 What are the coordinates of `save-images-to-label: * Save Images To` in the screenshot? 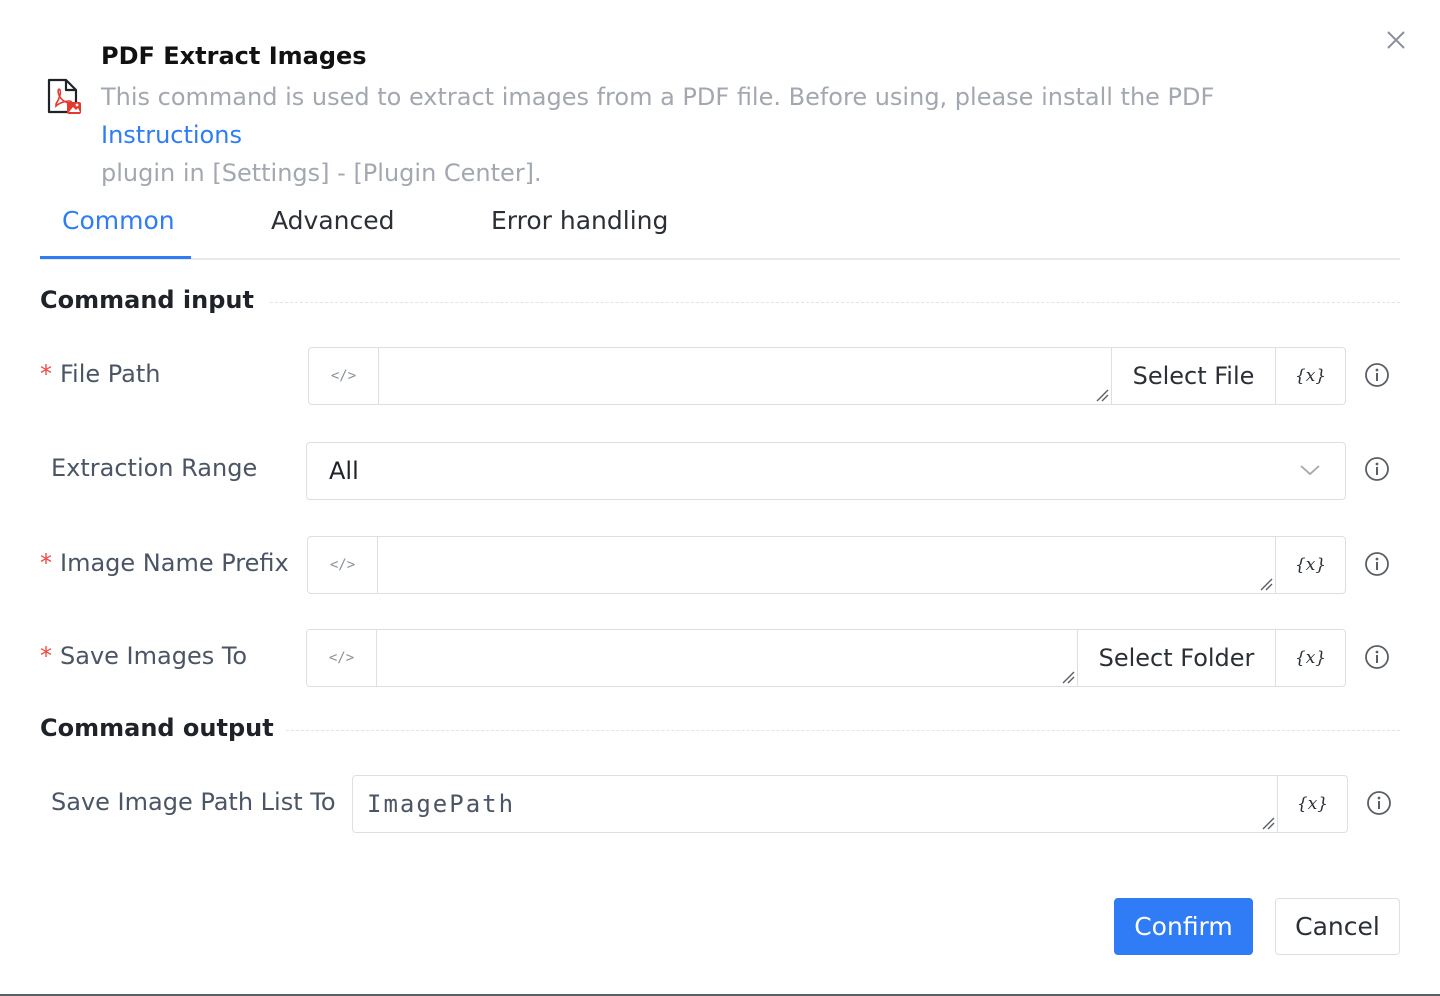 It's located at (144, 656).